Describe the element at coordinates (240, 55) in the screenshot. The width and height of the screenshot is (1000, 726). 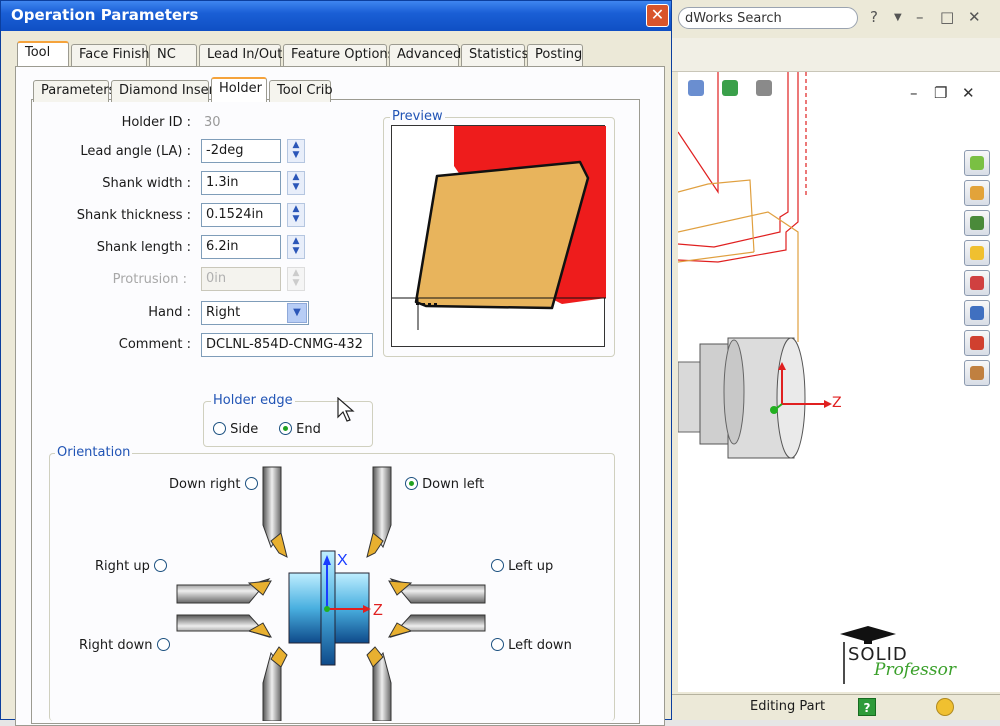
I see `tab-lead-in-out: Lead In/Out` at that location.